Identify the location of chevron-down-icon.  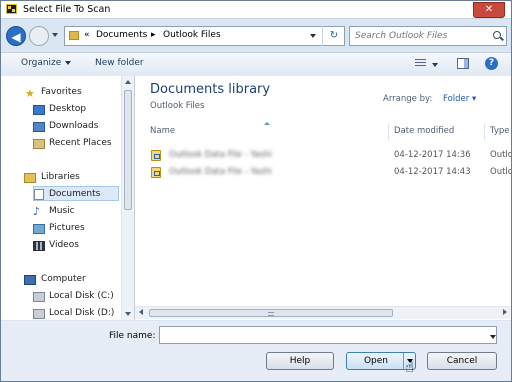
(68, 62).